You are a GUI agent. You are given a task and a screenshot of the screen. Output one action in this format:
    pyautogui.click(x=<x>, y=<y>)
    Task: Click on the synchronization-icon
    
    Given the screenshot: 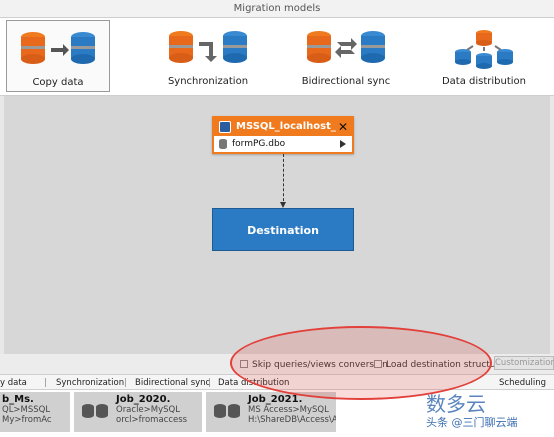 What is the action you would take?
    pyautogui.click(x=208, y=47)
    